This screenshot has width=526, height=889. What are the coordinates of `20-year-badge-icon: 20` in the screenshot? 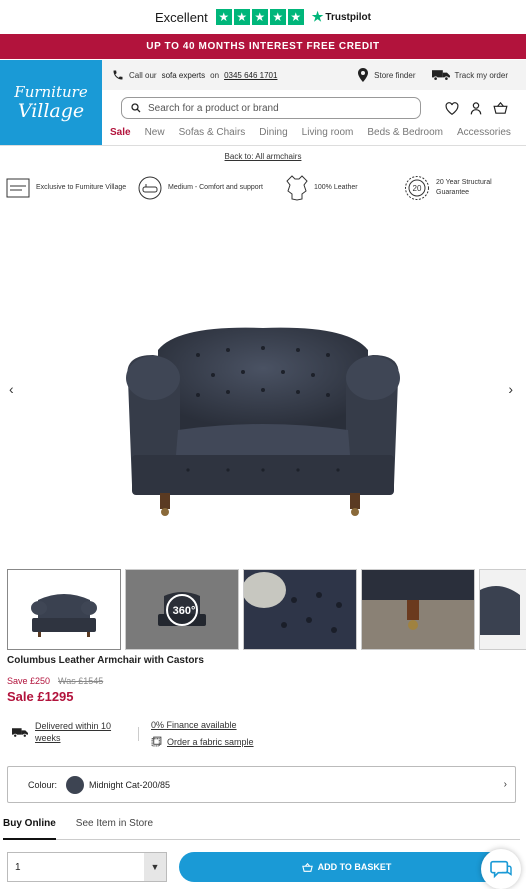 It's located at (417, 188).